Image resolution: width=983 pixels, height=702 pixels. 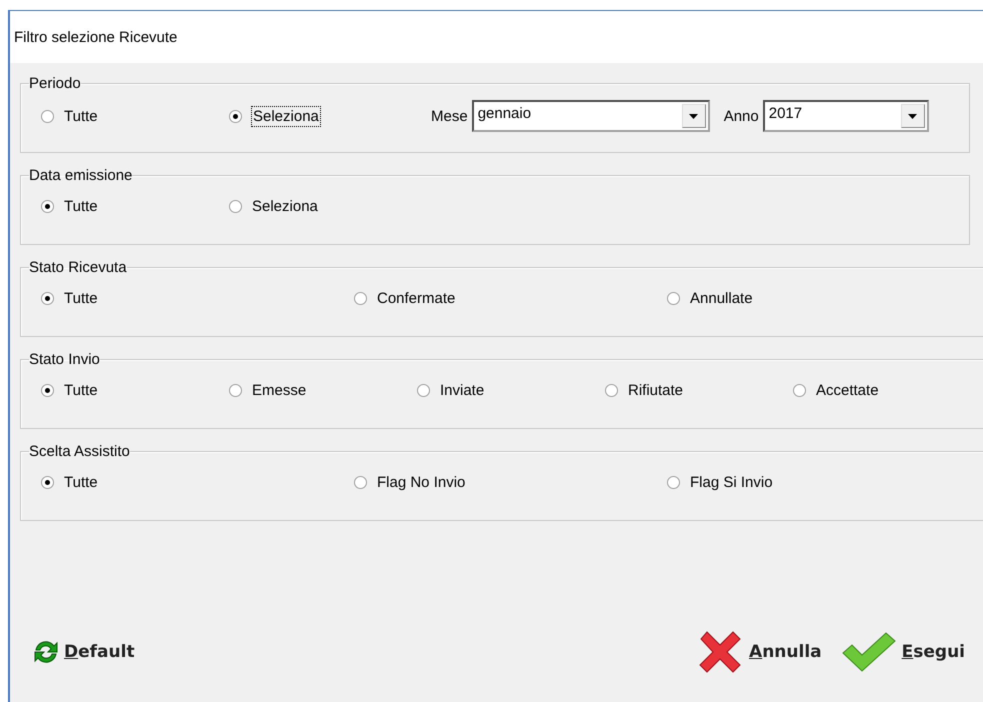 What do you see at coordinates (591, 116) in the screenshot?
I see `dropdown: gennaio` at bounding box center [591, 116].